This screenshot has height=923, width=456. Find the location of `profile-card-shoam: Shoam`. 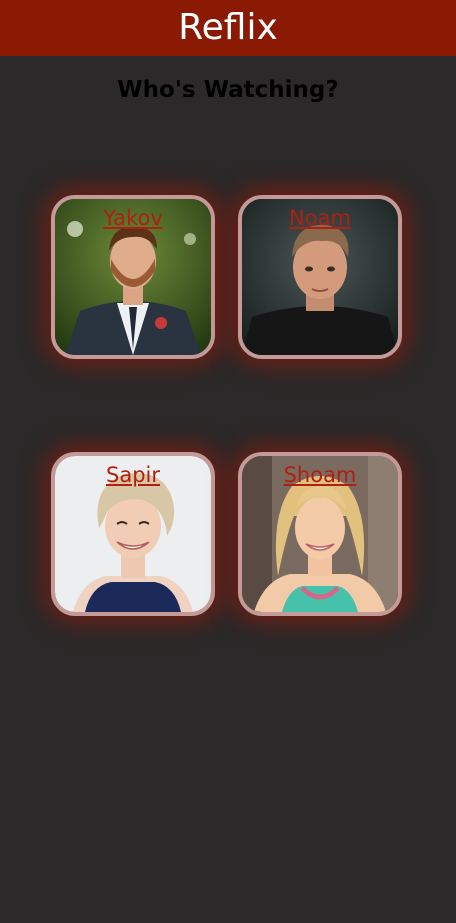

profile-card-shoam: Shoam is located at coordinates (320, 534).